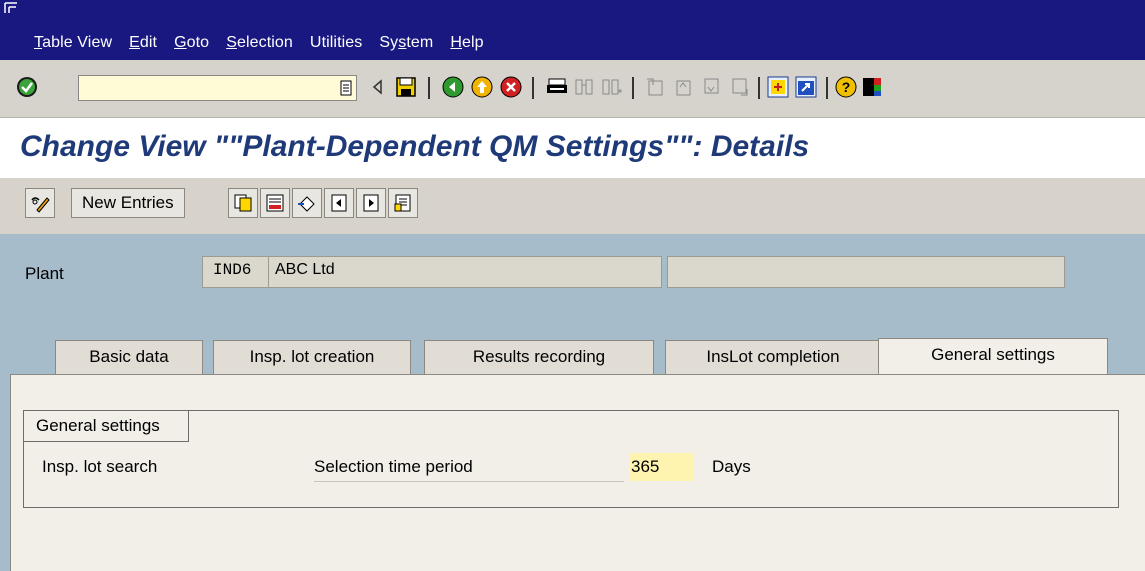 This screenshot has height=571, width=1145. I want to click on plant-label: Plant, so click(44, 273).